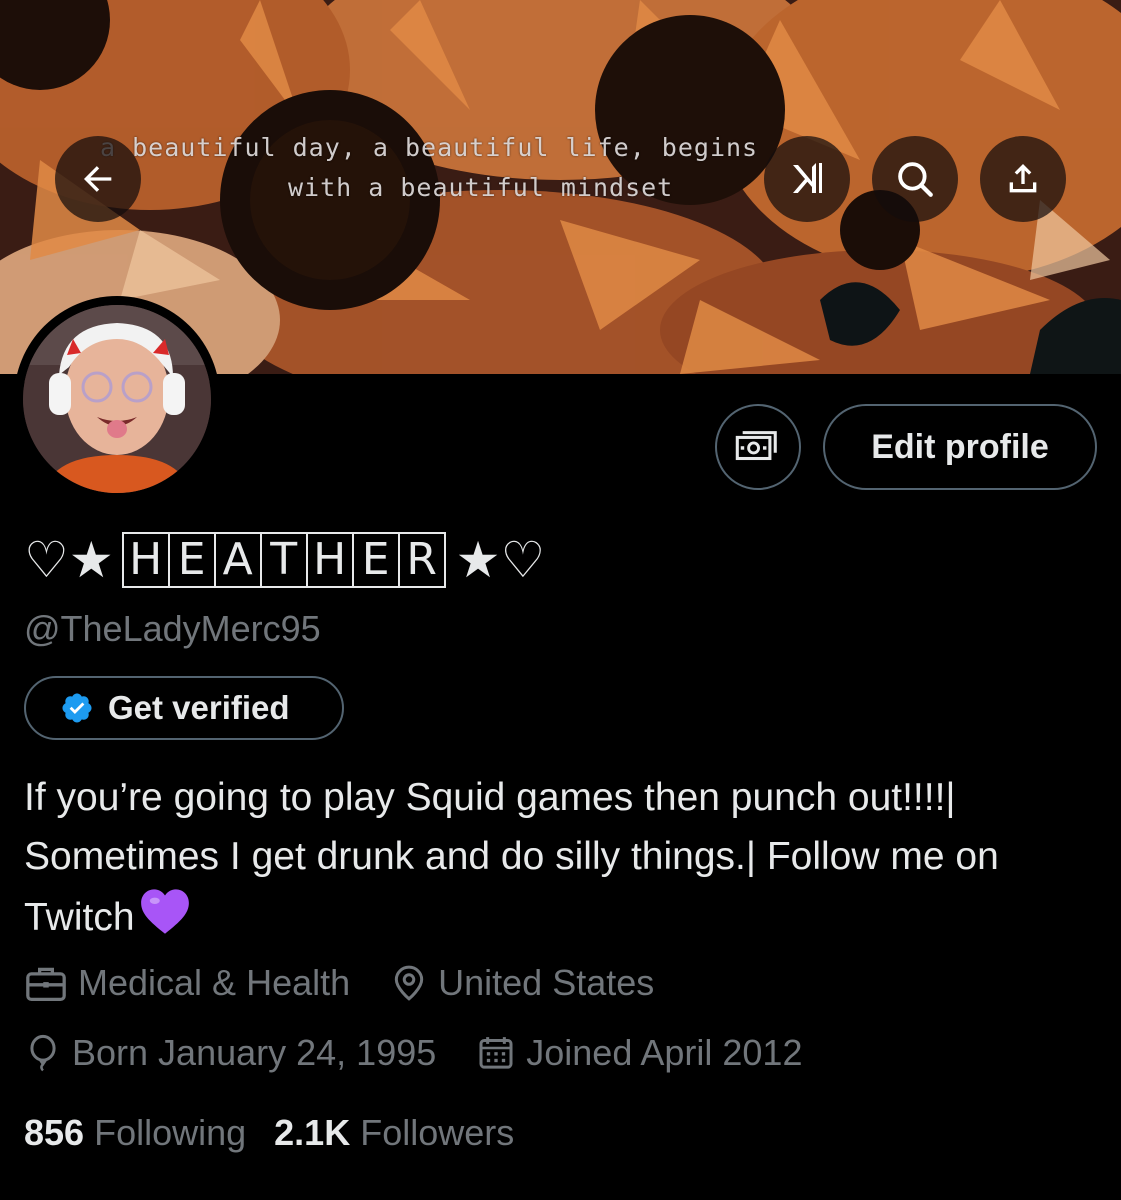 The width and height of the screenshot is (1121, 1200). I want to click on briefcase-icon, so click(46, 984).